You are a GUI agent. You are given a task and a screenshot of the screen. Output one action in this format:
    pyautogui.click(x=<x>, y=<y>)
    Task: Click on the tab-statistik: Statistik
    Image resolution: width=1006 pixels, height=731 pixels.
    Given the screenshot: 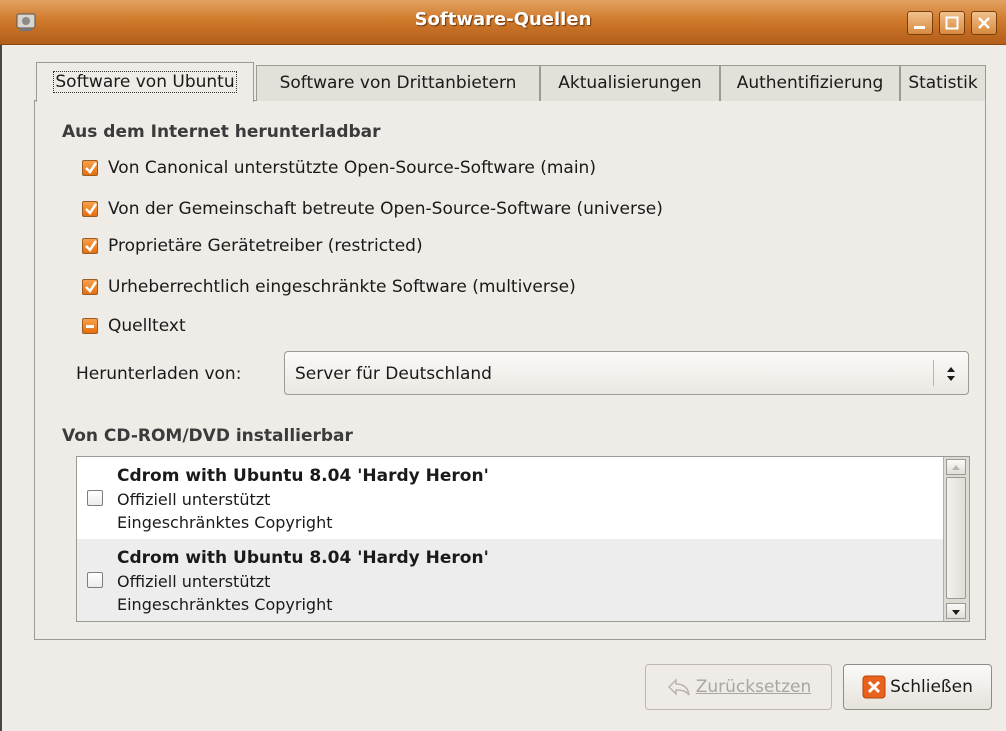 What is the action you would take?
    pyautogui.click(x=943, y=83)
    